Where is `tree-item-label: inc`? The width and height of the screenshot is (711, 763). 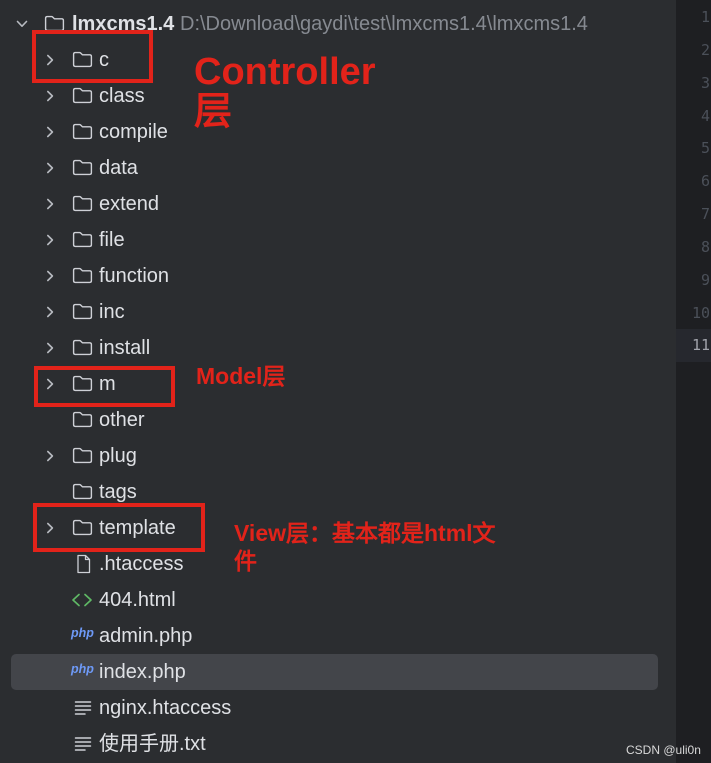 tree-item-label: inc is located at coordinates (112, 312).